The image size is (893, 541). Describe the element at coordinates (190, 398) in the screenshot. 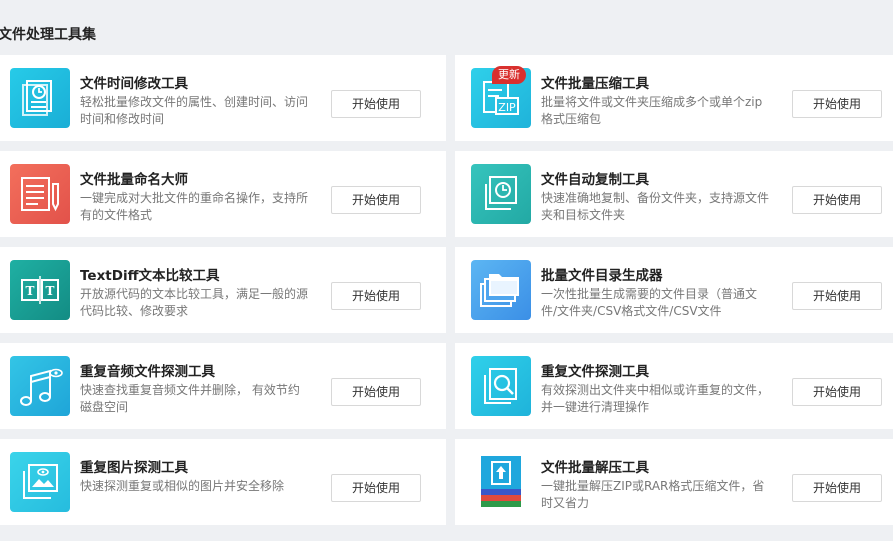

I see `tool-description: 快速查找重复音频文件并删除， 有效节约磁盘空间` at that location.